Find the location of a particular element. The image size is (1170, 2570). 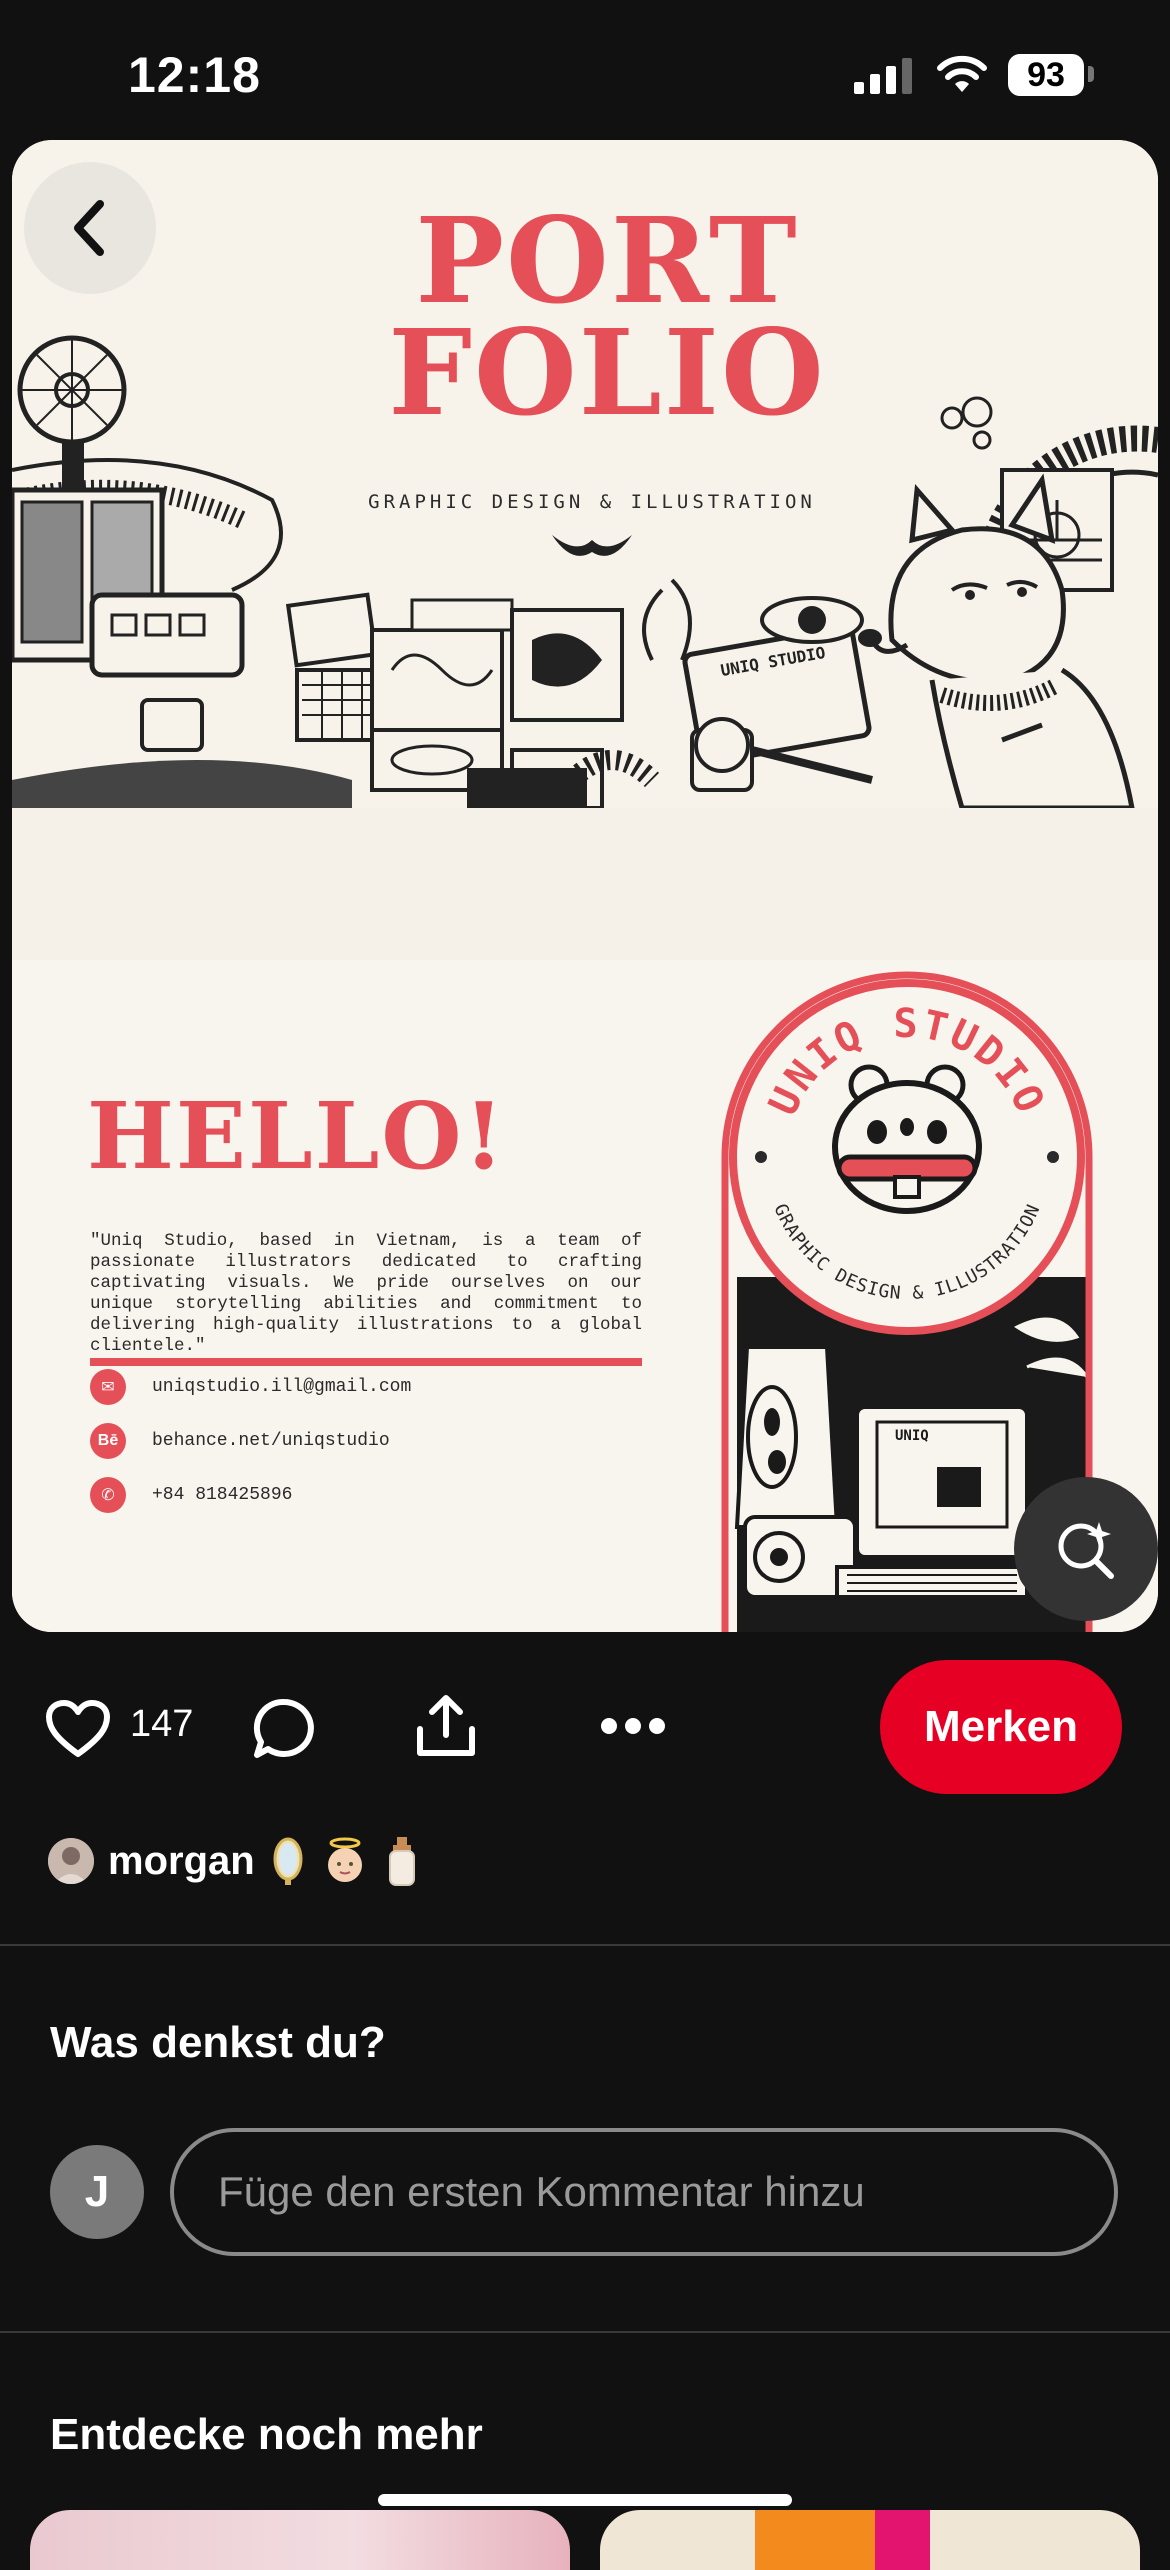

battery-level: 93 is located at coordinates (1046, 74).